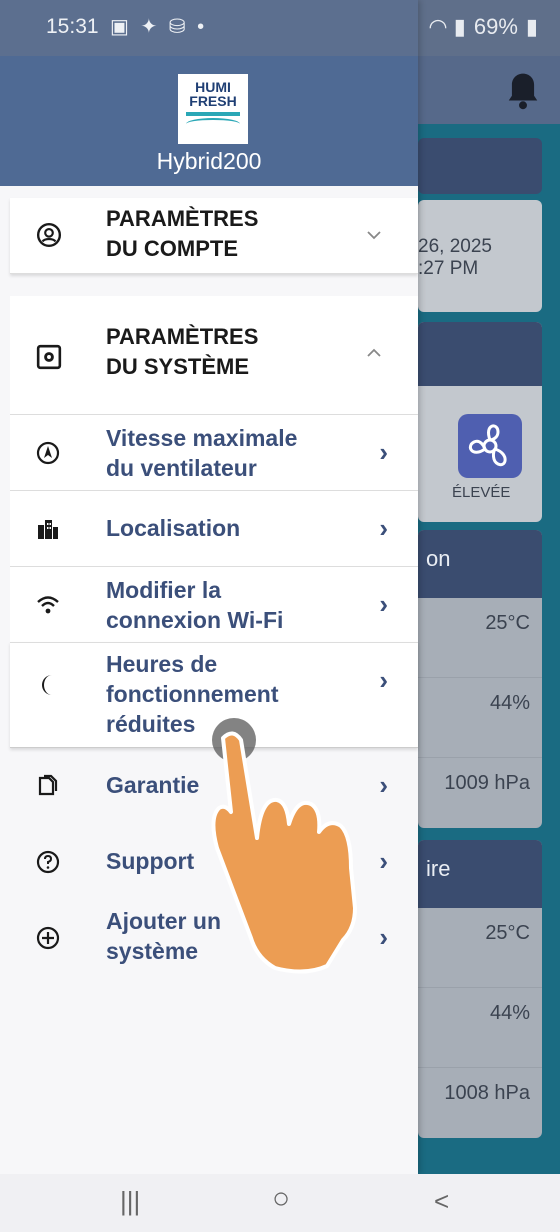  I want to click on system-name: Hybrid200, so click(209, 161).